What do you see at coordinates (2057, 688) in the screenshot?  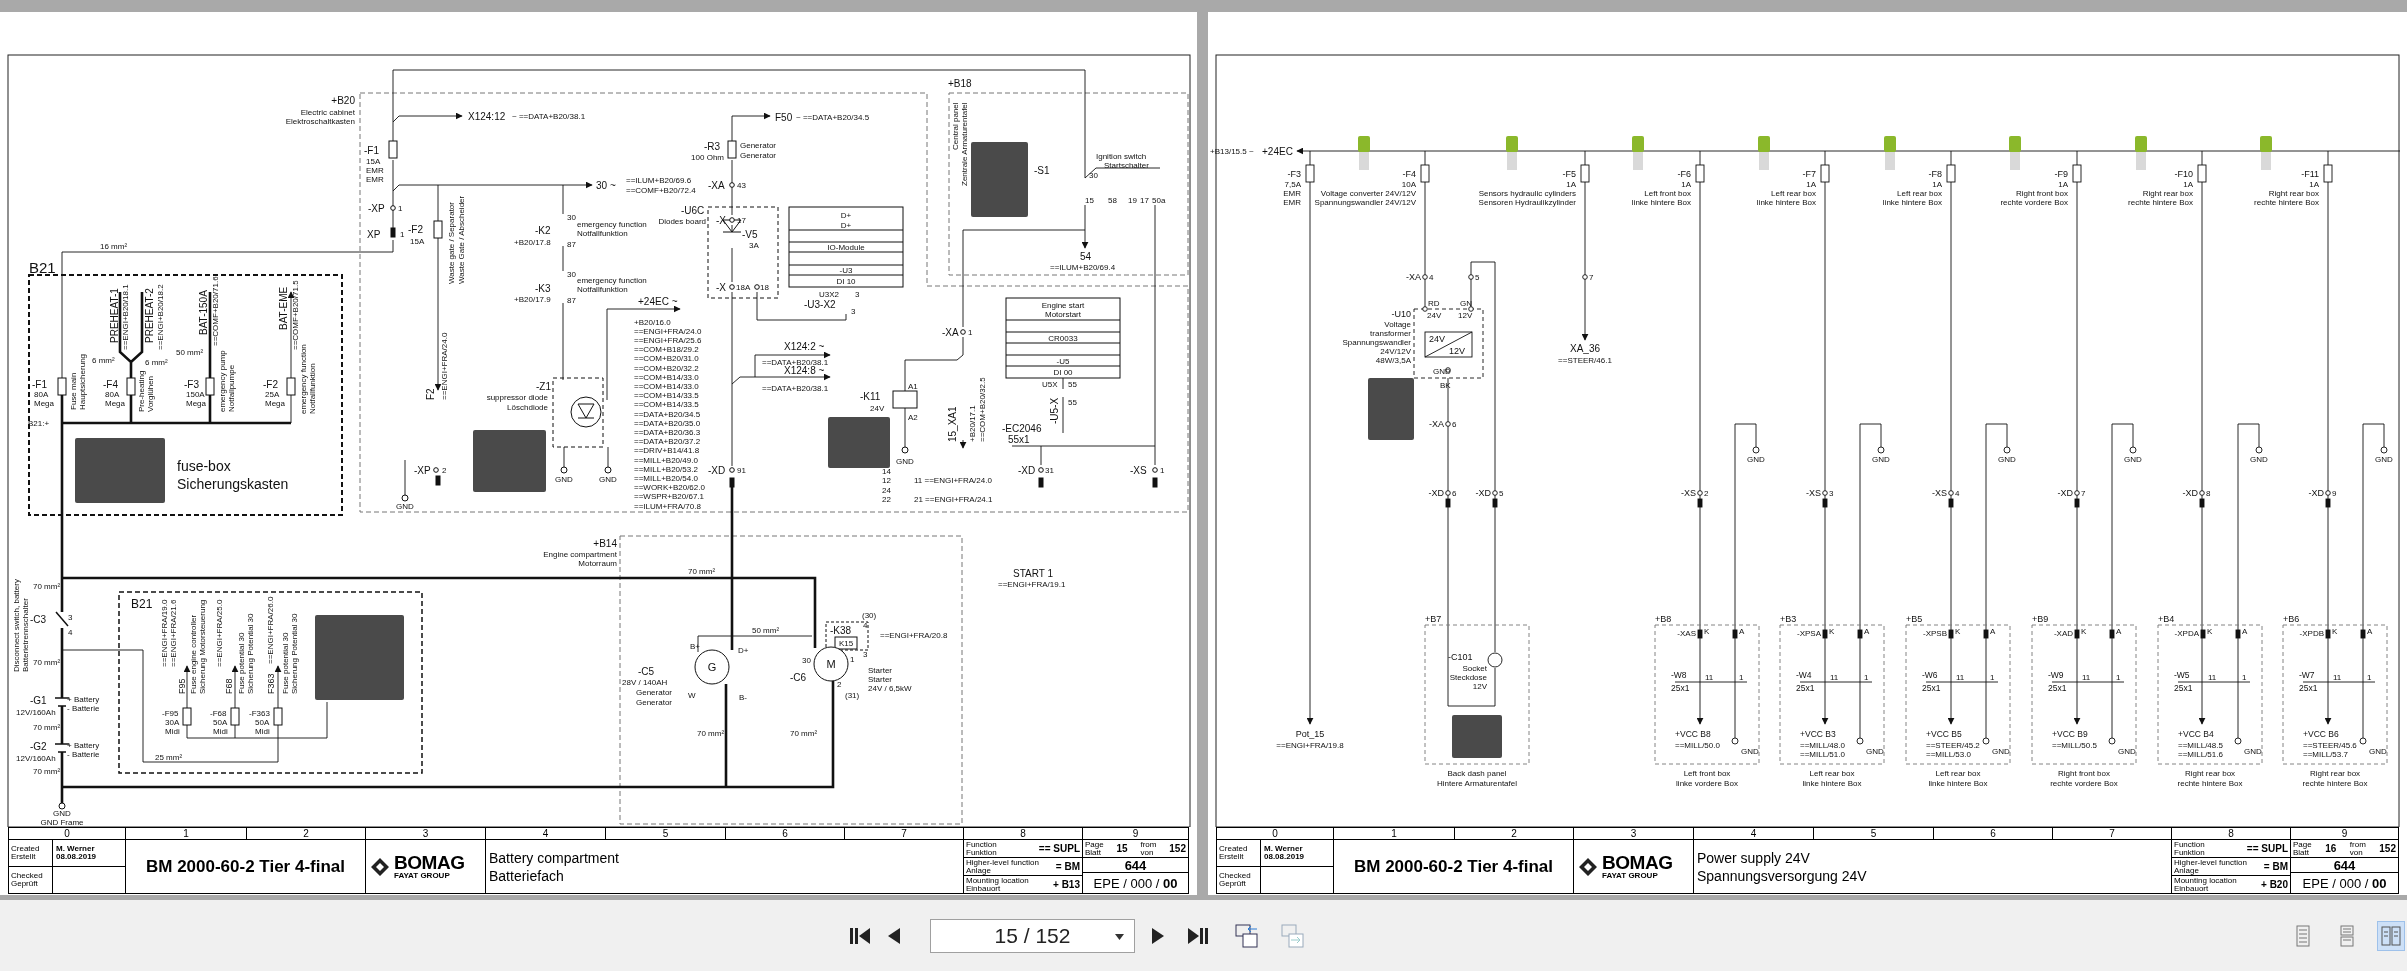 I see `component-label: 25x1` at bounding box center [2057, 688].